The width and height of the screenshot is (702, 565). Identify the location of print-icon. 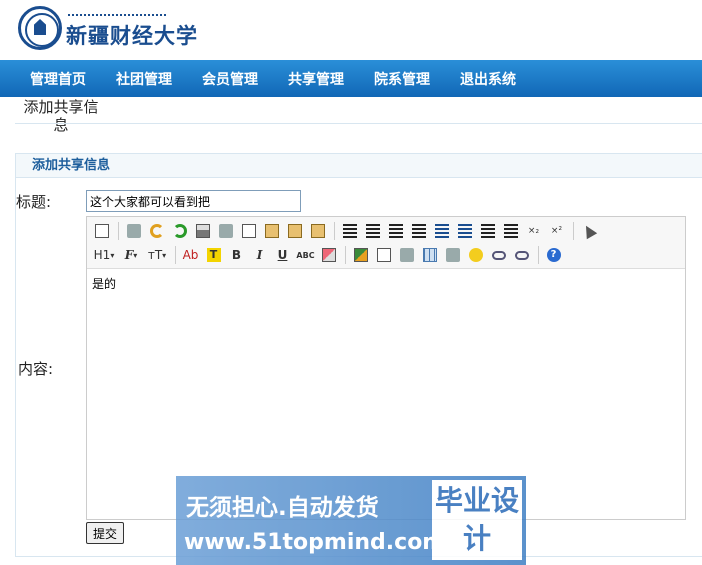
(202, 231).